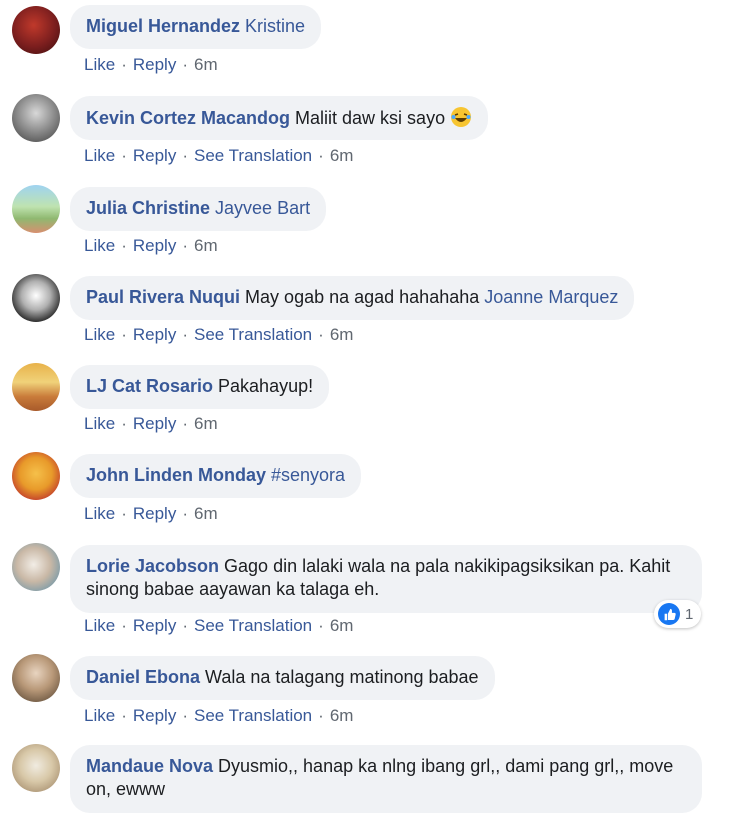 This screenshot has width=750, height=817. I want to click on reaction-summary: 1, so click(678, 614).